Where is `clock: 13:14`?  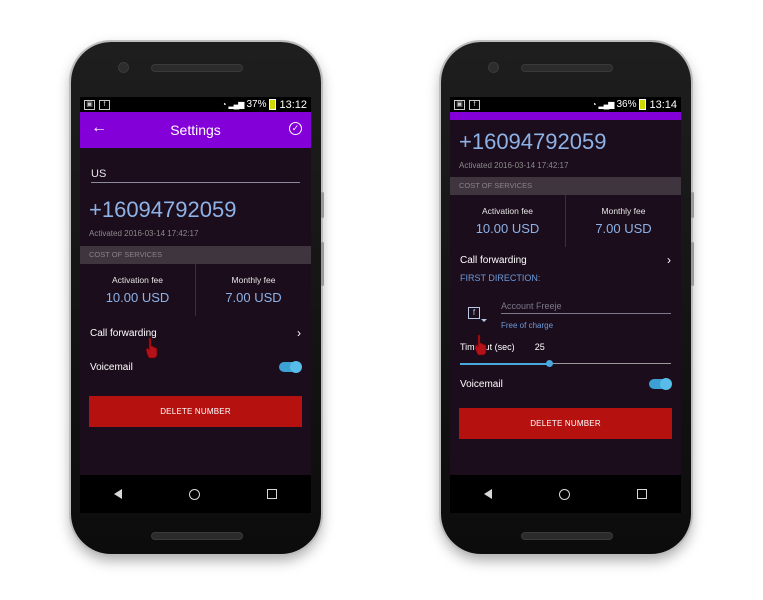 clock: 13:14 is located at coordinates (663, 104).